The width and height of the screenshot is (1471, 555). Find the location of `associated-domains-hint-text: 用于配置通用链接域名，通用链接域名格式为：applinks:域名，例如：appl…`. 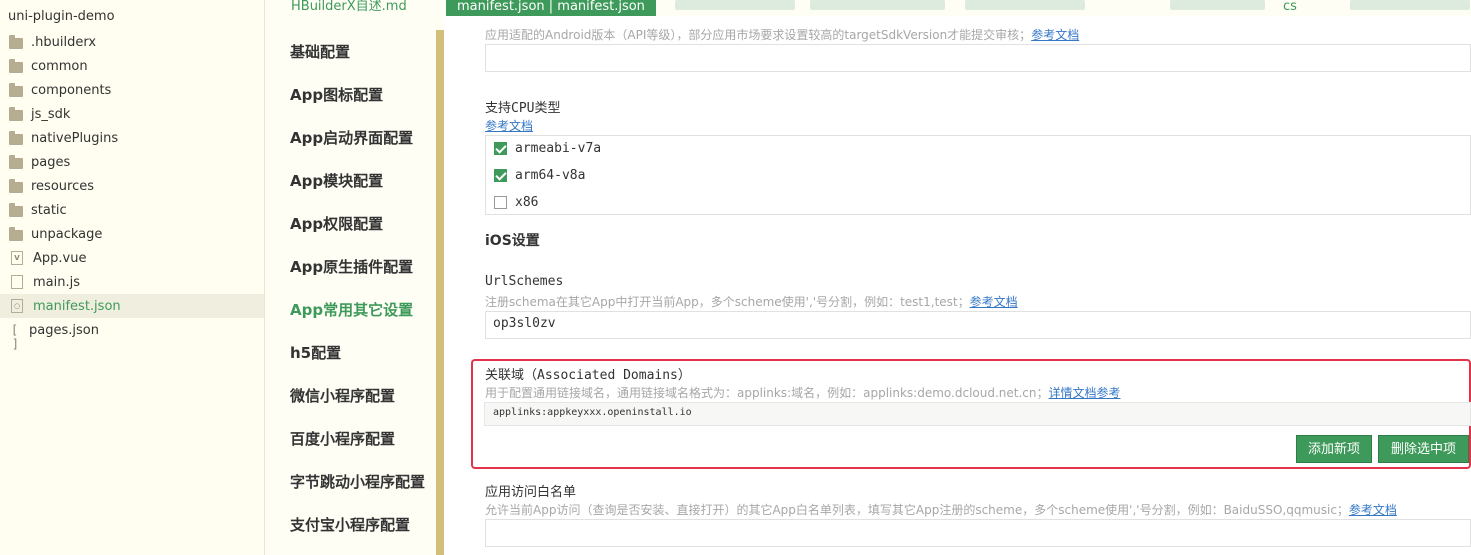

associated-domains-hint-text: 用于配置通用链接域名，通用链接域名格式为：applinks:域名，例如：appl… is located at coordinates (767, 393).